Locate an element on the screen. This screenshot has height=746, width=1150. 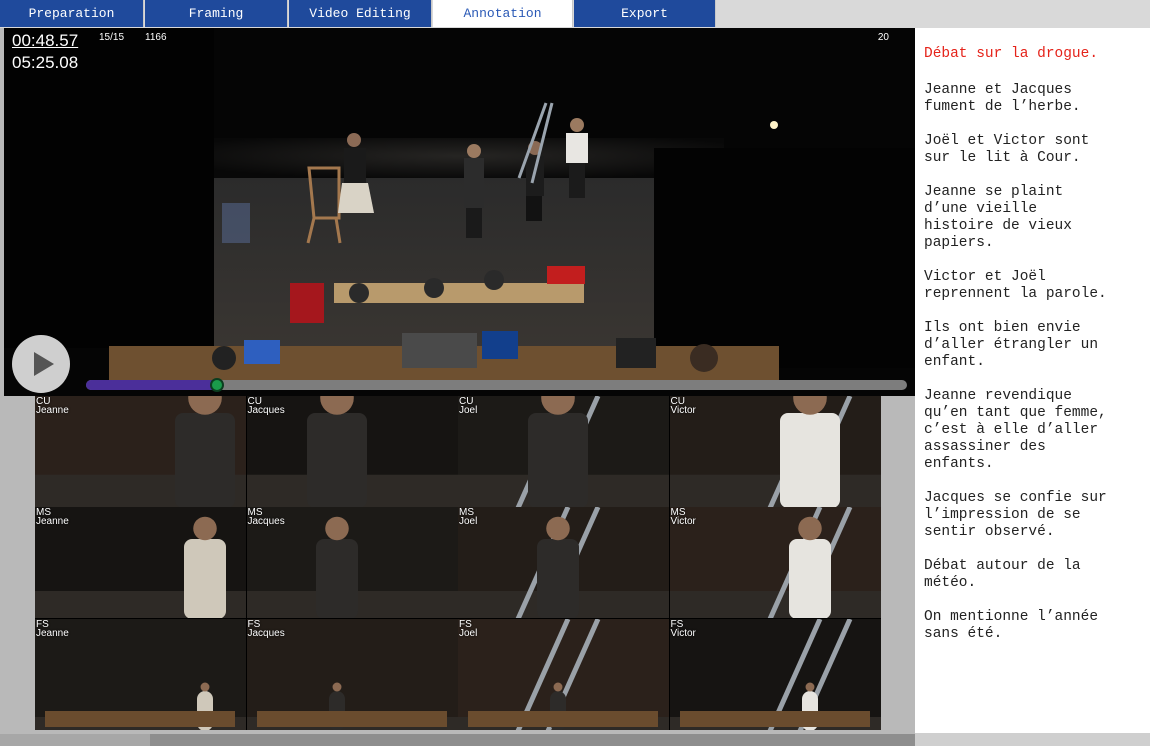
seek-handle is located at coordinates (217, 385).